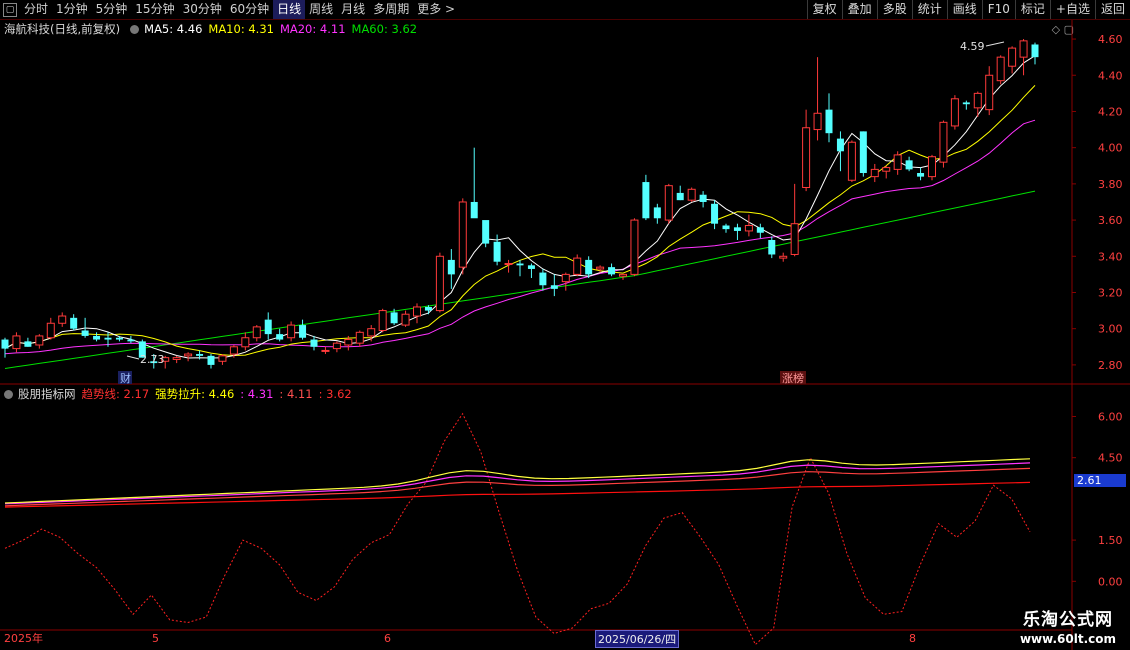  What do you see at coordinates (23, 638) in the screenshot?
I see `date-axis-year: 2025年` at bounding box center [23, 638].